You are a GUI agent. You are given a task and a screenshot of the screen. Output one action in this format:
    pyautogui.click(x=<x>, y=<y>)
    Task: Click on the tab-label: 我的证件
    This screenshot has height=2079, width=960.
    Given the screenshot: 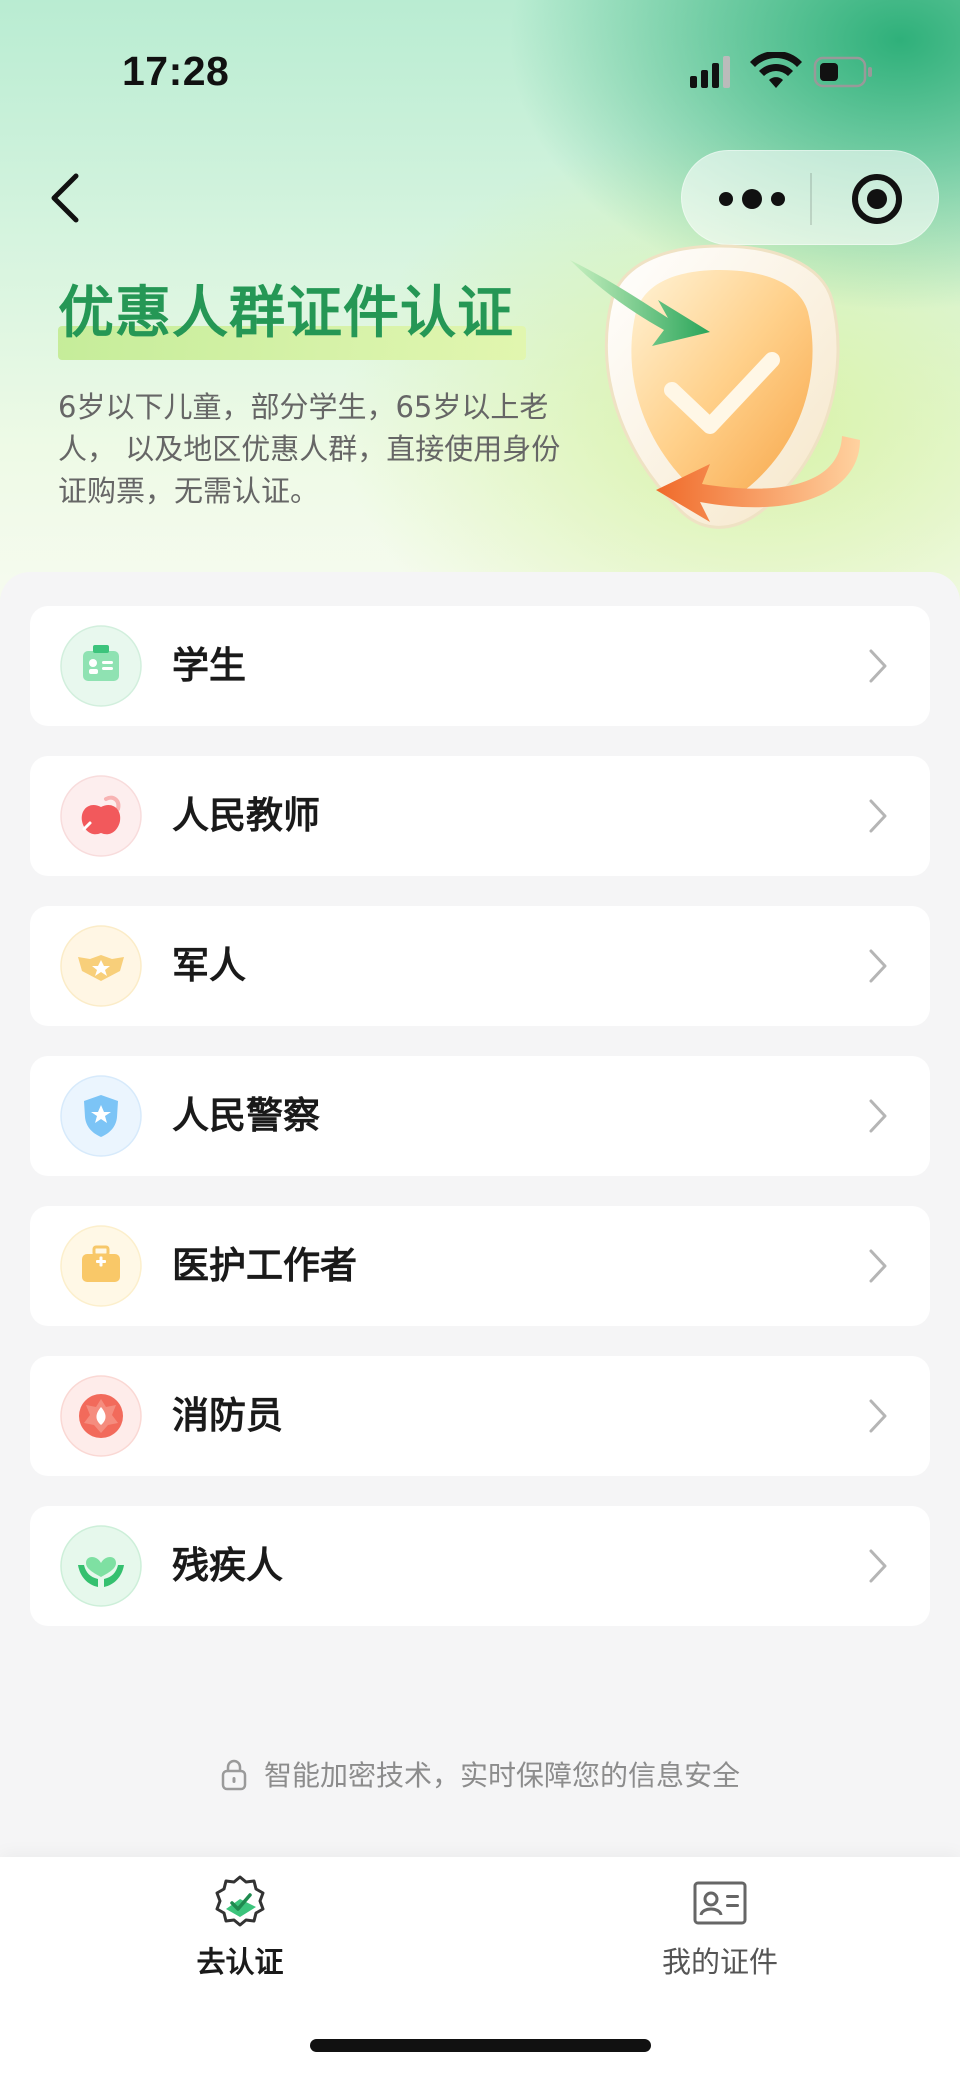 What is the action you would take?
    pyautogui.click(x=719, y=1962)
    